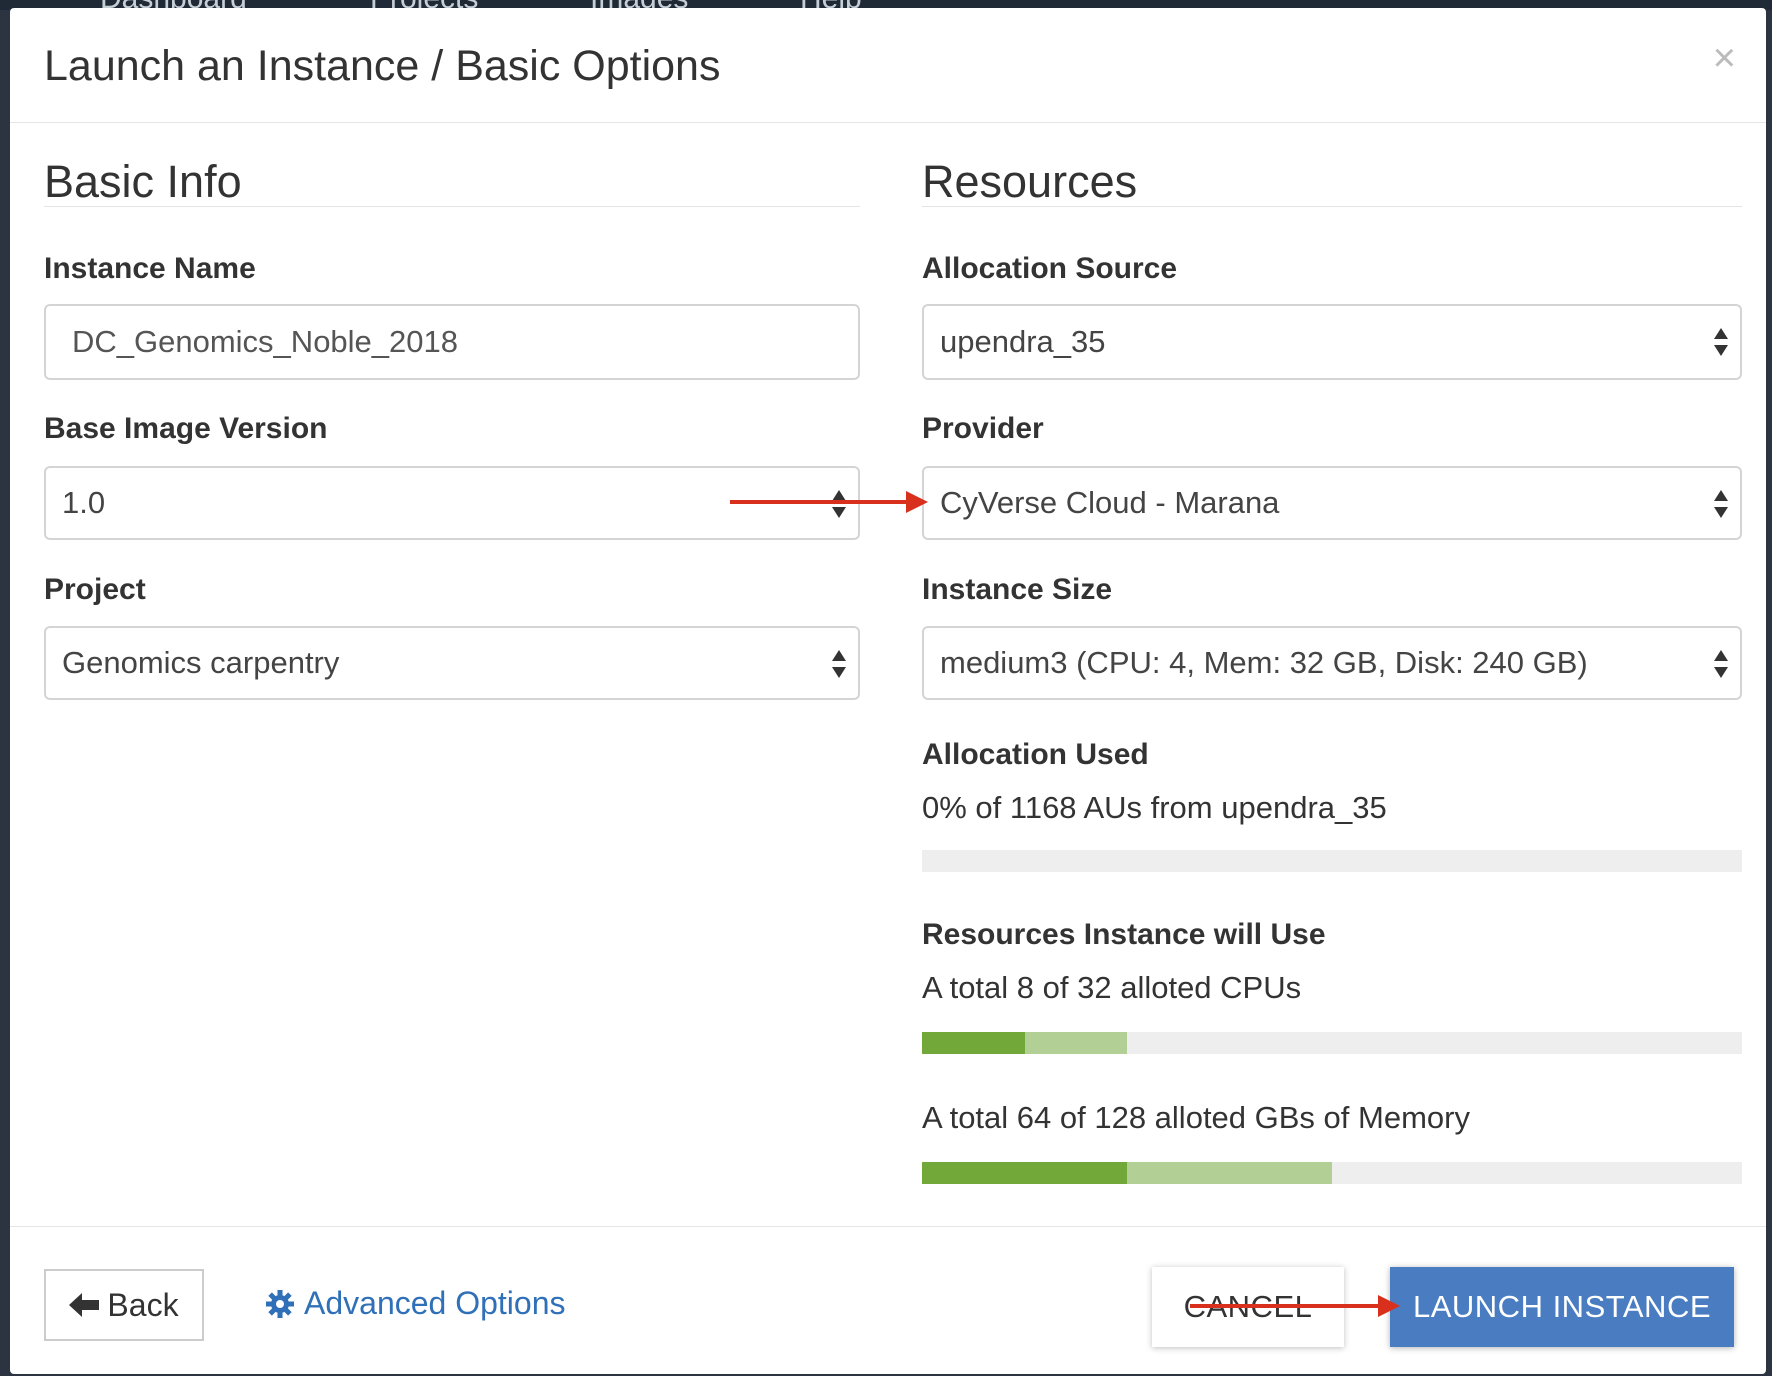 The width and height of the screenshot is (1772, 1376). Describe the element at coordinates (1023, 341) in the screenshot. I see `allocation-source-value: upendra_35` at that location.